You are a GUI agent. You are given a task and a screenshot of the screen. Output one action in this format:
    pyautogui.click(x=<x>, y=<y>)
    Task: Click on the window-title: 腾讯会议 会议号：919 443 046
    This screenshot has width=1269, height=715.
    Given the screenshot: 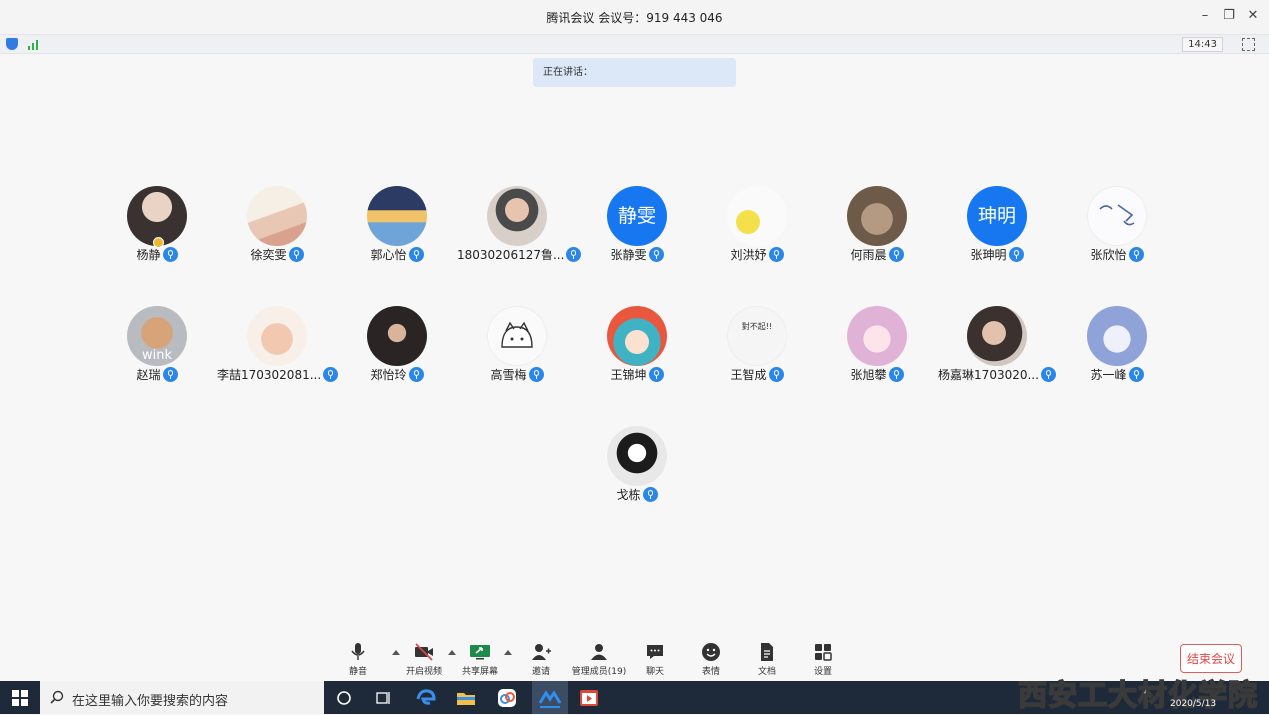 What is the action you would take?
    pyautogui.click(x=634, y=18)
    